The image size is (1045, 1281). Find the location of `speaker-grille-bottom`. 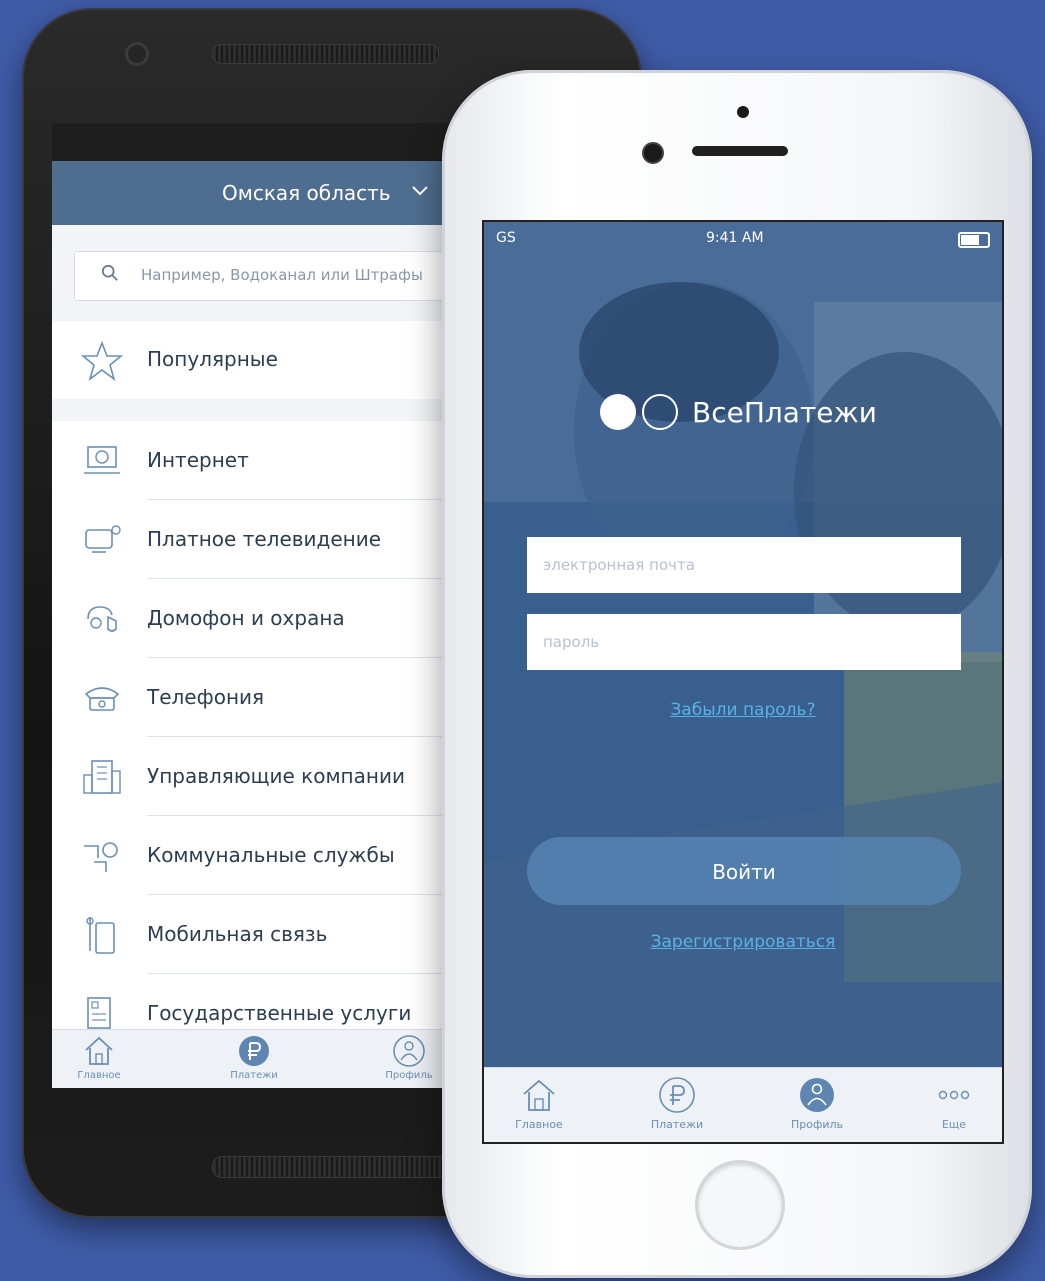

speaker-grille-bottom is located at coordinates (335, 1167).